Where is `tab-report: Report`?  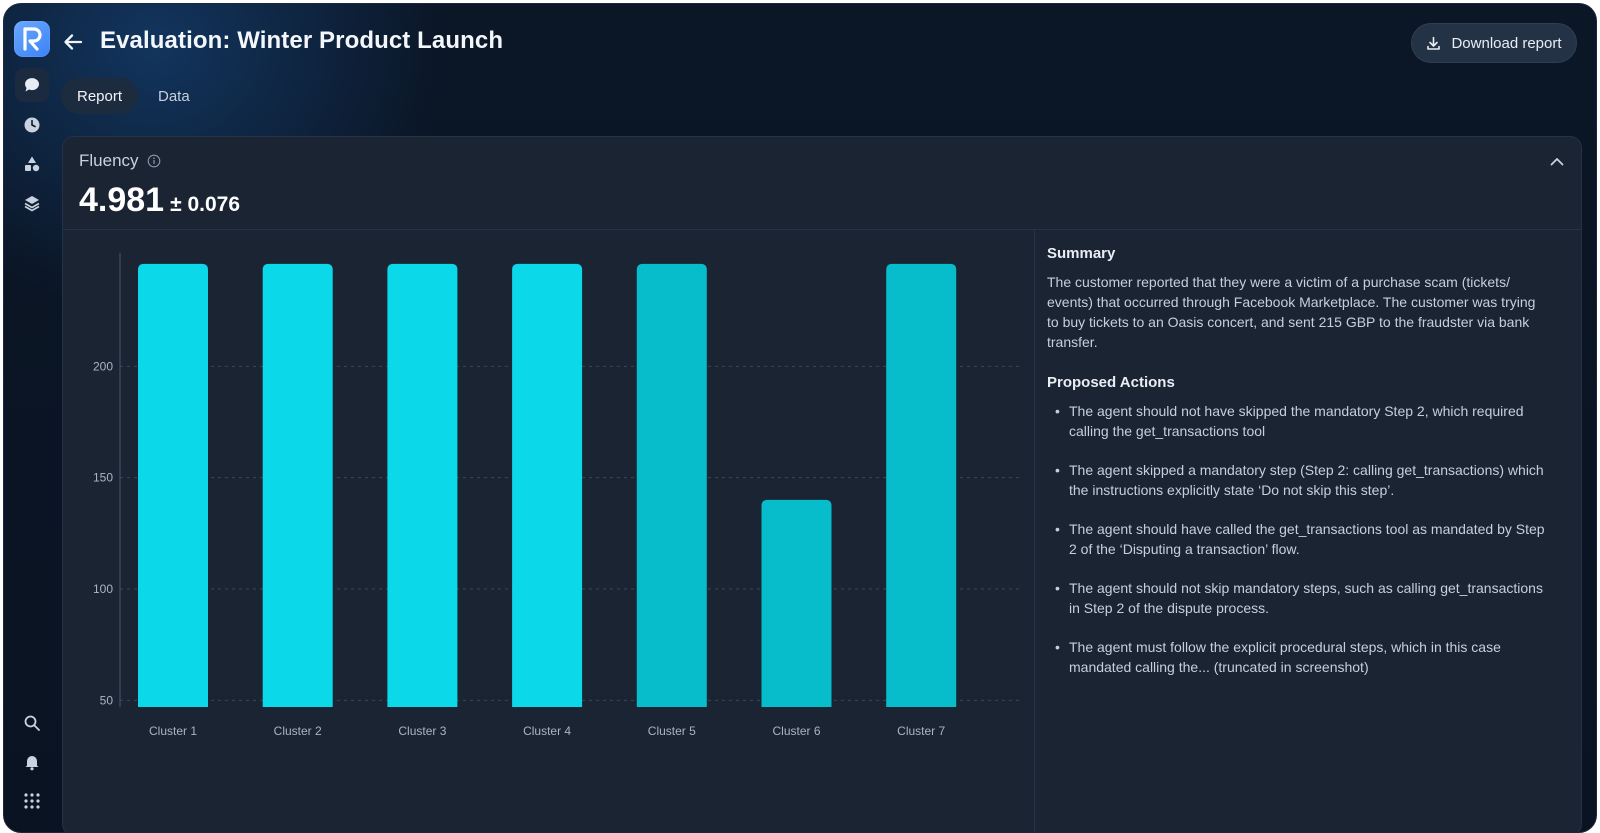
tab-report: Report is located at coordinates (100, 96).